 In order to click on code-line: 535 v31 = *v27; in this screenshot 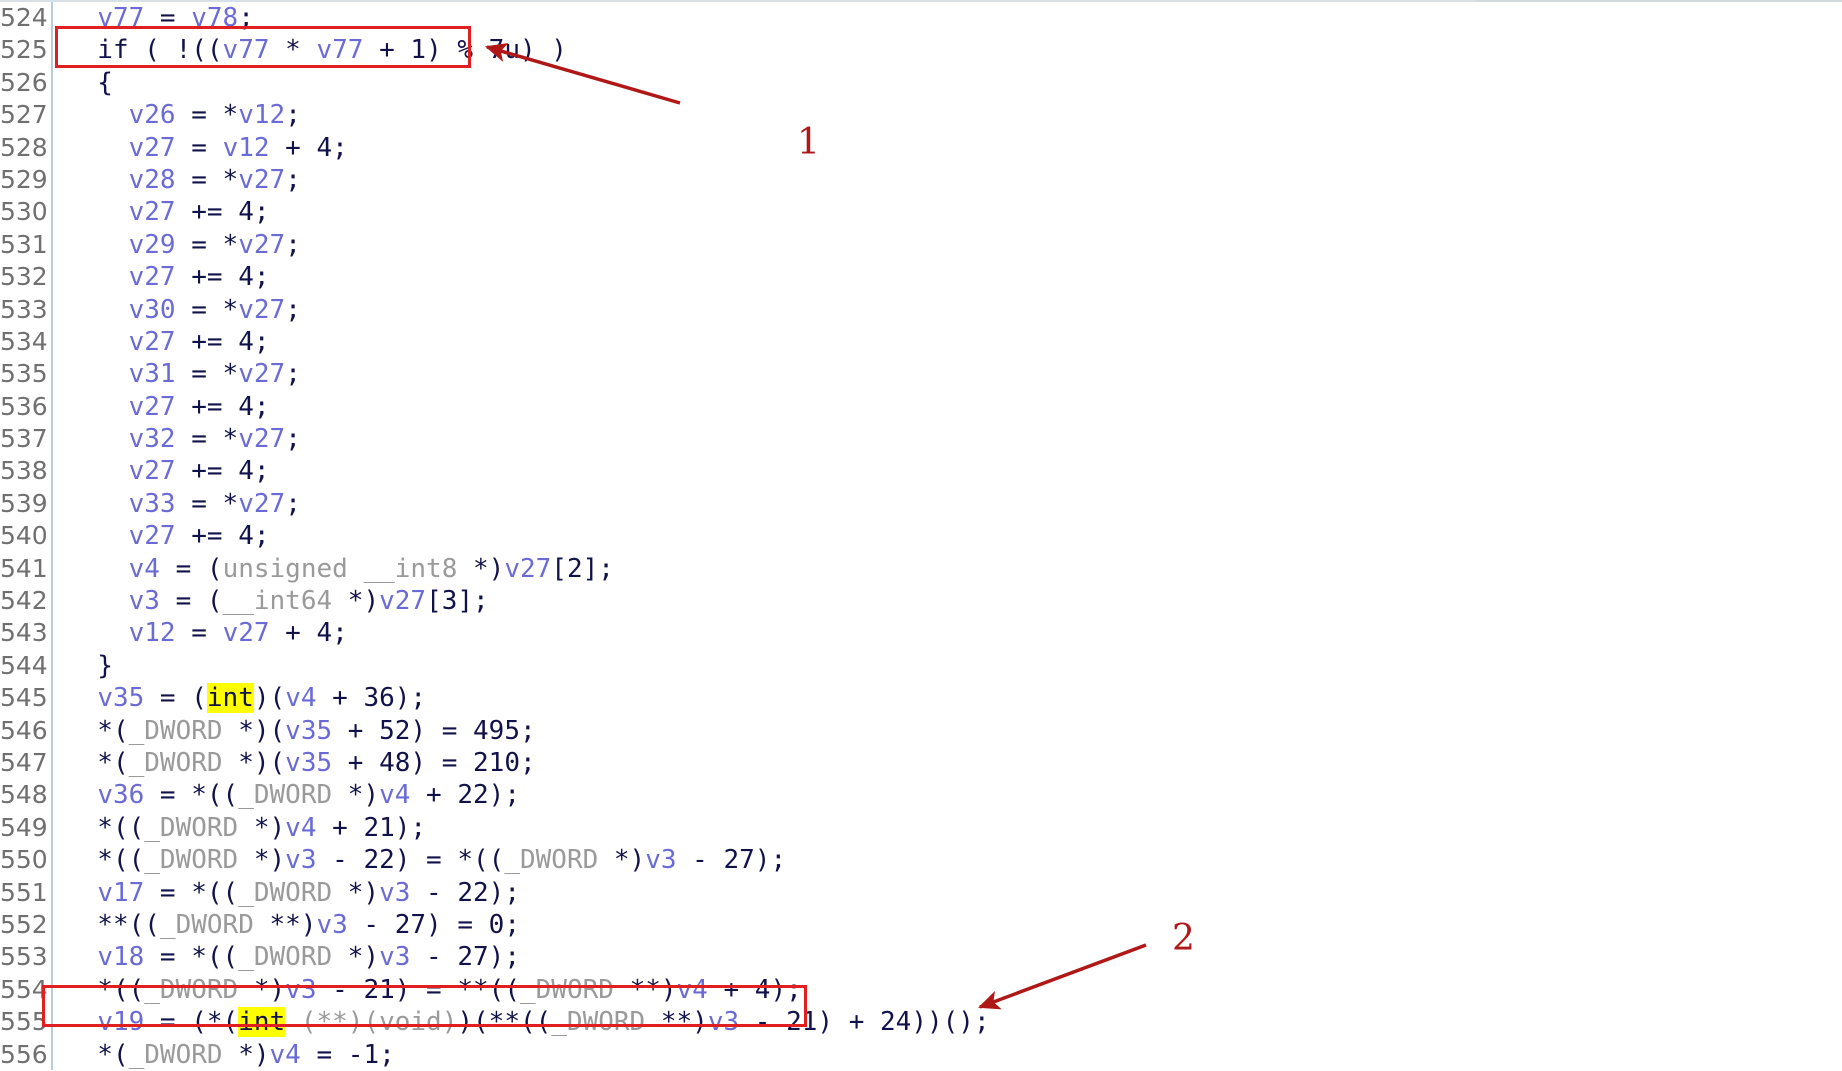, I will do `click(921, 374)`.